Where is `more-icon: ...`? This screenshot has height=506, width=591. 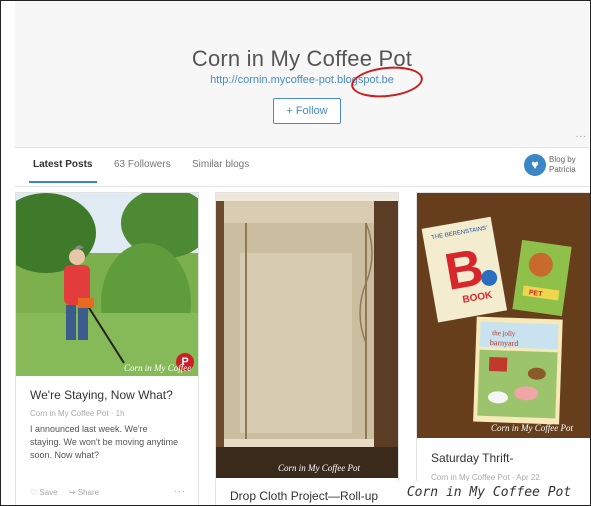 more-icon: ... is located at coordinates (581, 134).